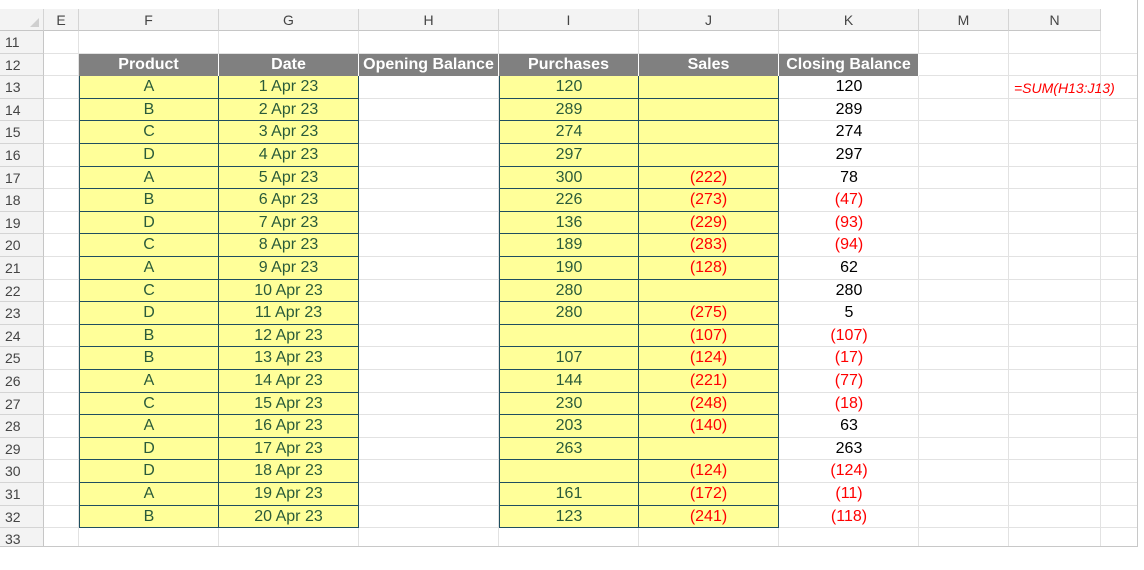 The width and height of the screenshot is (1144, 570). I want to click on row-header-29: 29, so click(22, 449).